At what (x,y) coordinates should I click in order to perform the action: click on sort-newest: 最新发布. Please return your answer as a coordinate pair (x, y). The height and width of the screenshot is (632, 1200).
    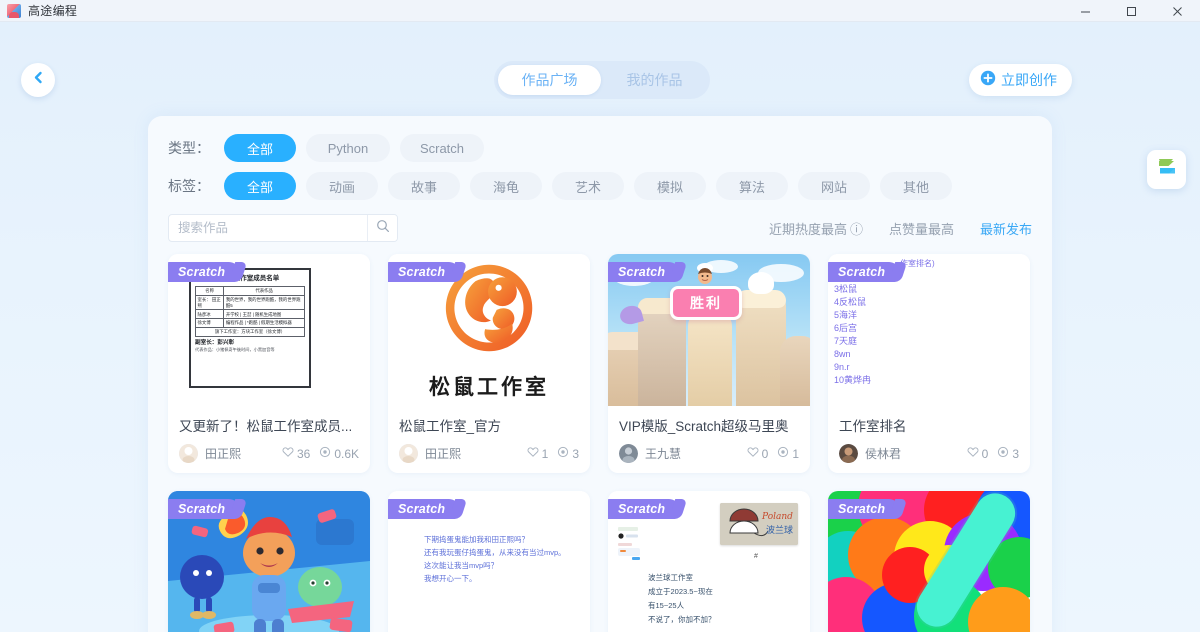
    Looking at the image, I should click on (1006, 228).